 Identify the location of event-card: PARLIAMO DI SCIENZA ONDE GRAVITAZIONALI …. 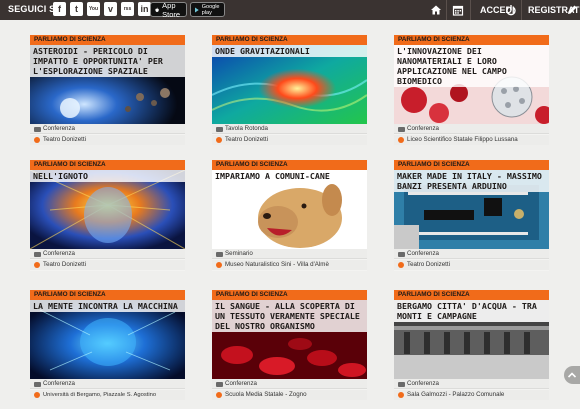
(289, 90).